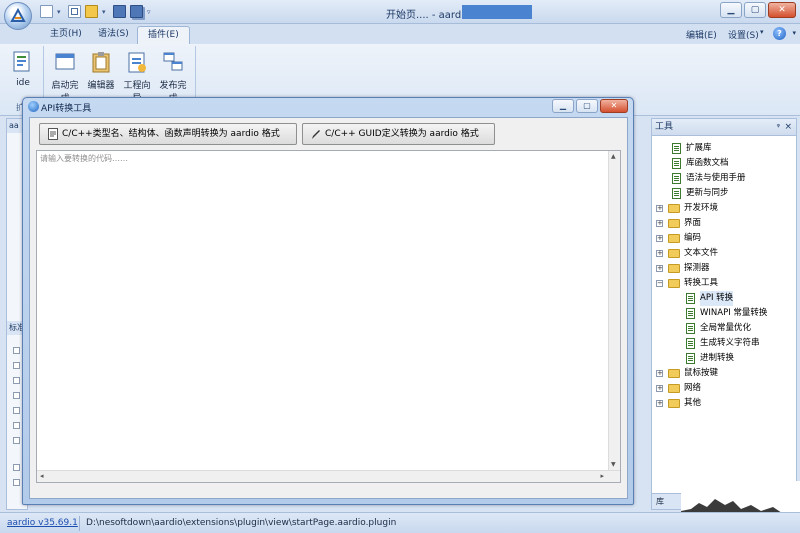 Image resolution: width=800 pixels, height=533 pixels. I want to click on ide-button: ide, so click(23, 69).